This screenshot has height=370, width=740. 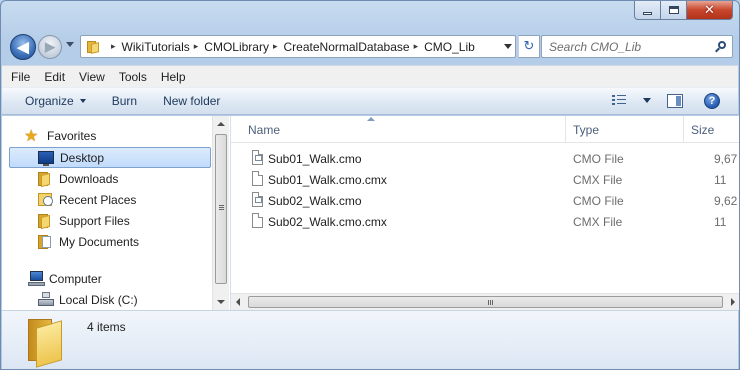 What do you see at coordinates (70, 44) in the screenshot?
I see `recent-pages-dropdown` at bounding box center [70, 44].